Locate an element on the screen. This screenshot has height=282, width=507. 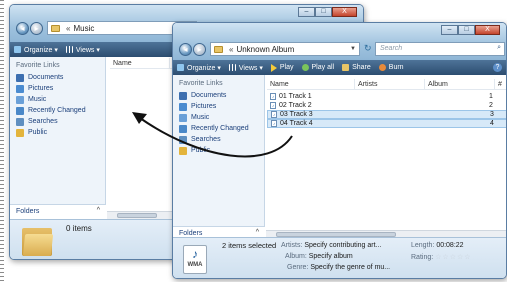
search-input: Search ⌕ is located at coordinates (440, 49).